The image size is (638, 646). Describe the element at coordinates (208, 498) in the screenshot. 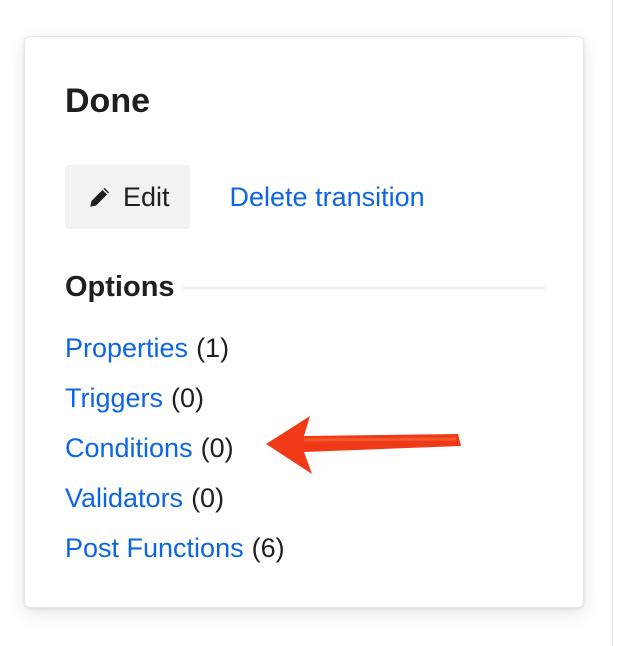

I see `validators-count: (0)` at that location.